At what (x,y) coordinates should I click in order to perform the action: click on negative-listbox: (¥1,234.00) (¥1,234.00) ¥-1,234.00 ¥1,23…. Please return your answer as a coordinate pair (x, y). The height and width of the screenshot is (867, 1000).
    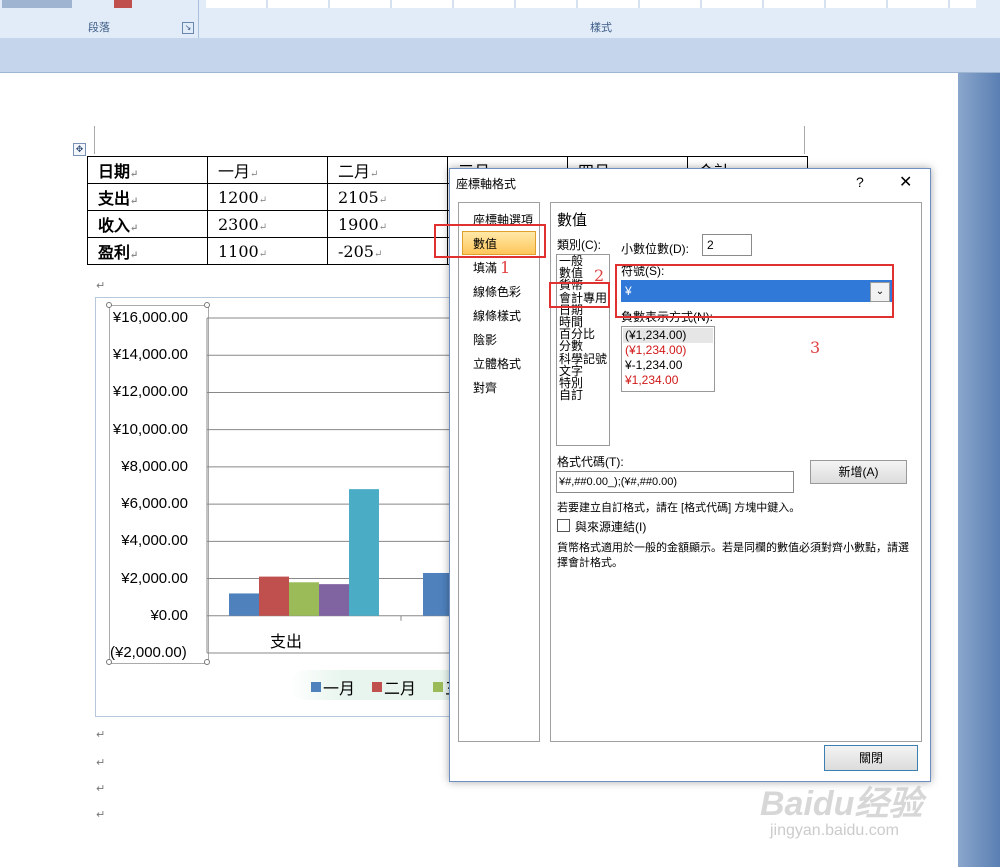
    Looking at the image, I should click on (668, 359).